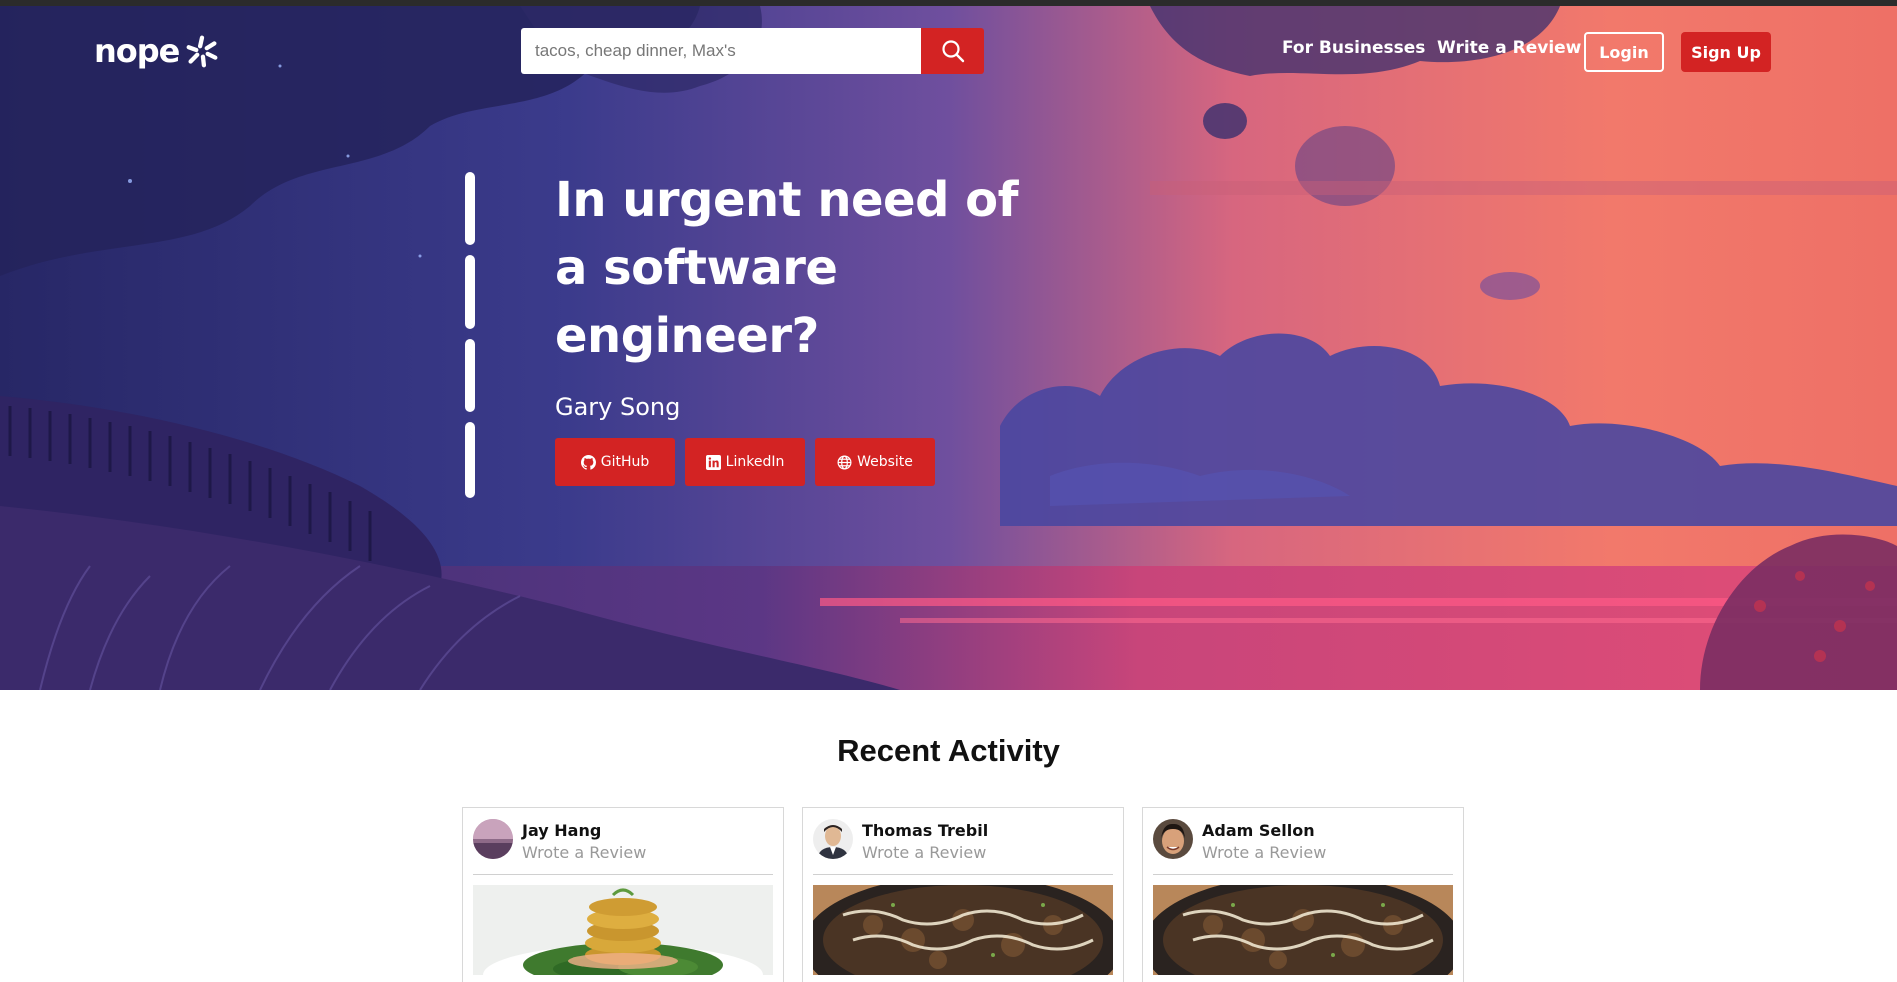  I want to click on search-button, so click(952, 51).